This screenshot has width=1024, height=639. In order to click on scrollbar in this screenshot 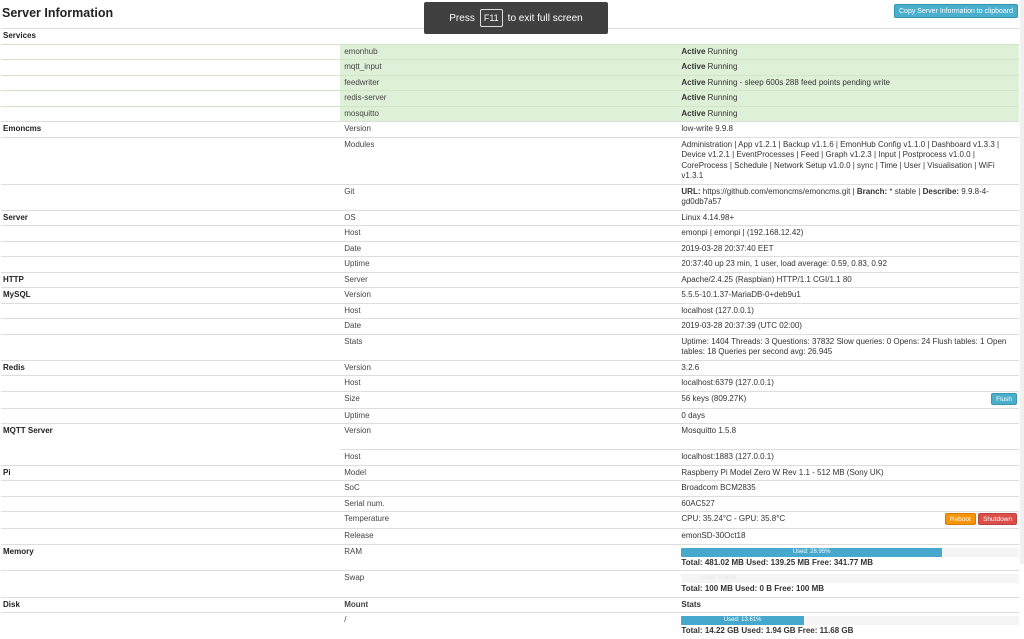, I will do `click(1022, 282)`.